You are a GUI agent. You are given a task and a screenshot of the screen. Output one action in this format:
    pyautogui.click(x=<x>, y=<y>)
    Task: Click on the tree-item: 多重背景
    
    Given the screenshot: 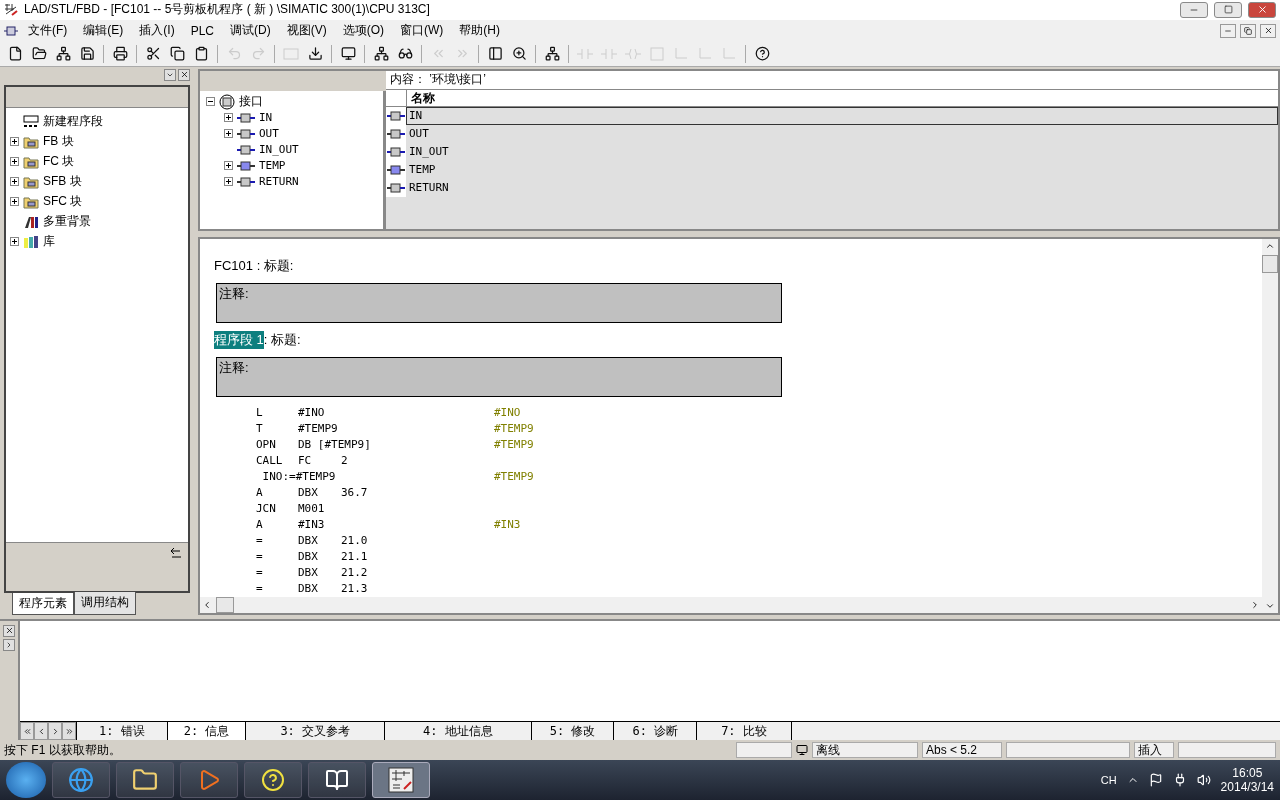 What is the action you would take?
    pyautogui.click(x=67, y=222)
    